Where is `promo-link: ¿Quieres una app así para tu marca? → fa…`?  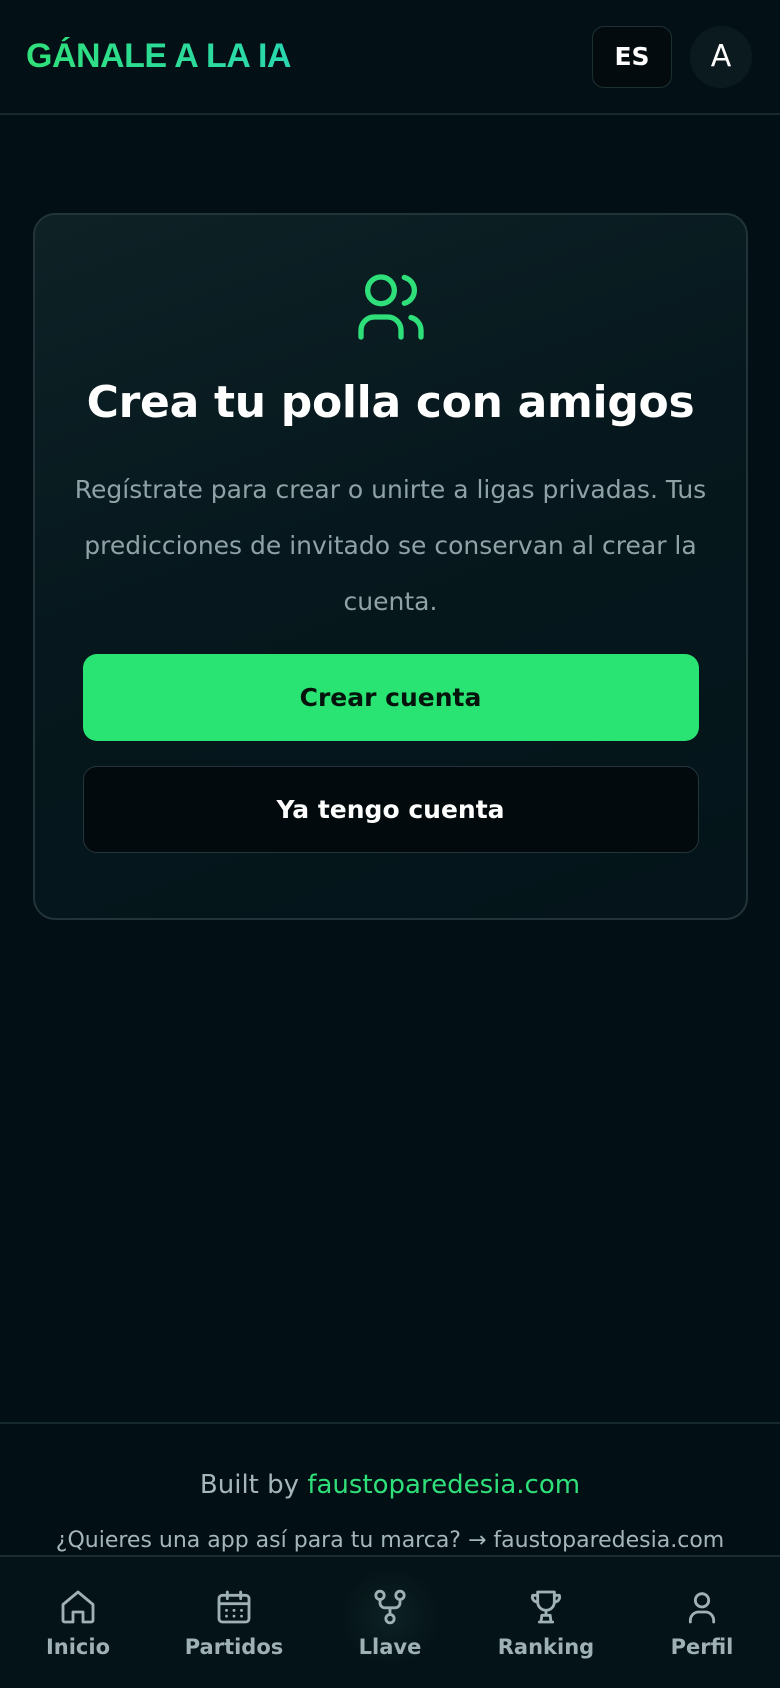 promo-link: ¿Quieres una app así para tu marca? → fa… is located at coordinates (390, 1540).